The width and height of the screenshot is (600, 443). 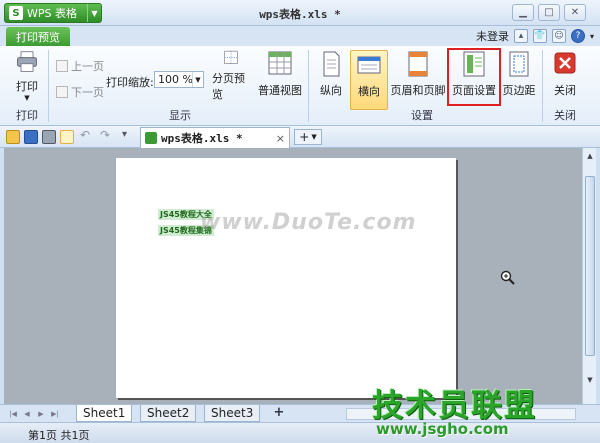 I want to click on save-icon, so click(x=31, y=137).